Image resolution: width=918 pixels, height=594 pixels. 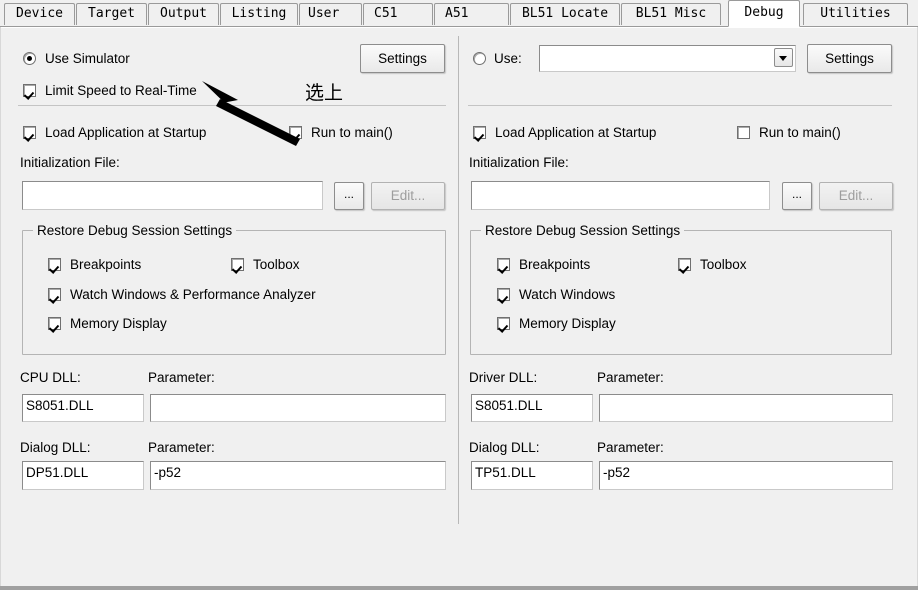 What do you see at coordinates (746, 408) in the screenshot?
I see `driver-parameter-input` at bounding box center [746, 408].